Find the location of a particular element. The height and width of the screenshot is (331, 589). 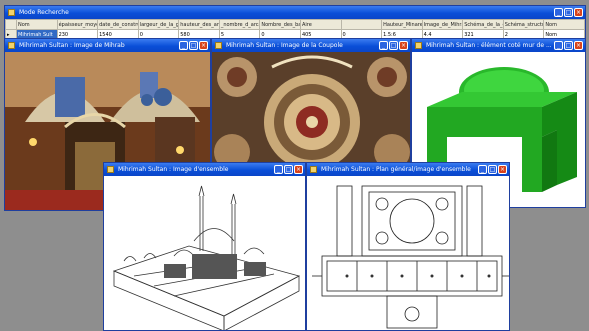

column-header: épaisseur_moyenne is located at coordinates (77, 24).